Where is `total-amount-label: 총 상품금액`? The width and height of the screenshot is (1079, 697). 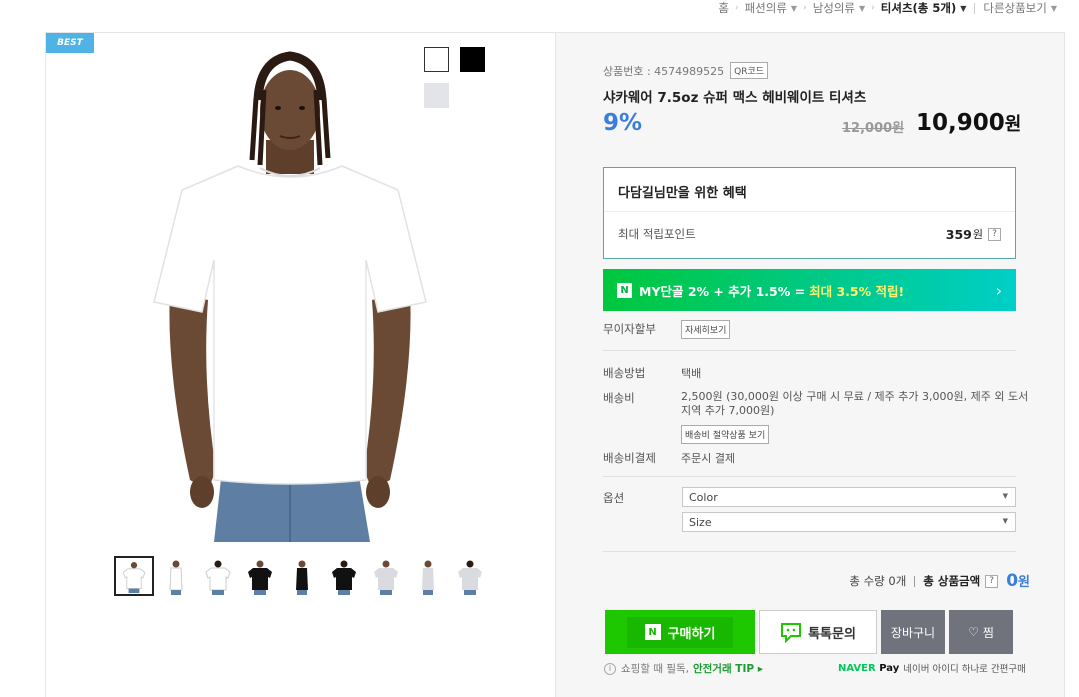 total-amount-label: 총 상품금액 is located at coordinates (952, 581).